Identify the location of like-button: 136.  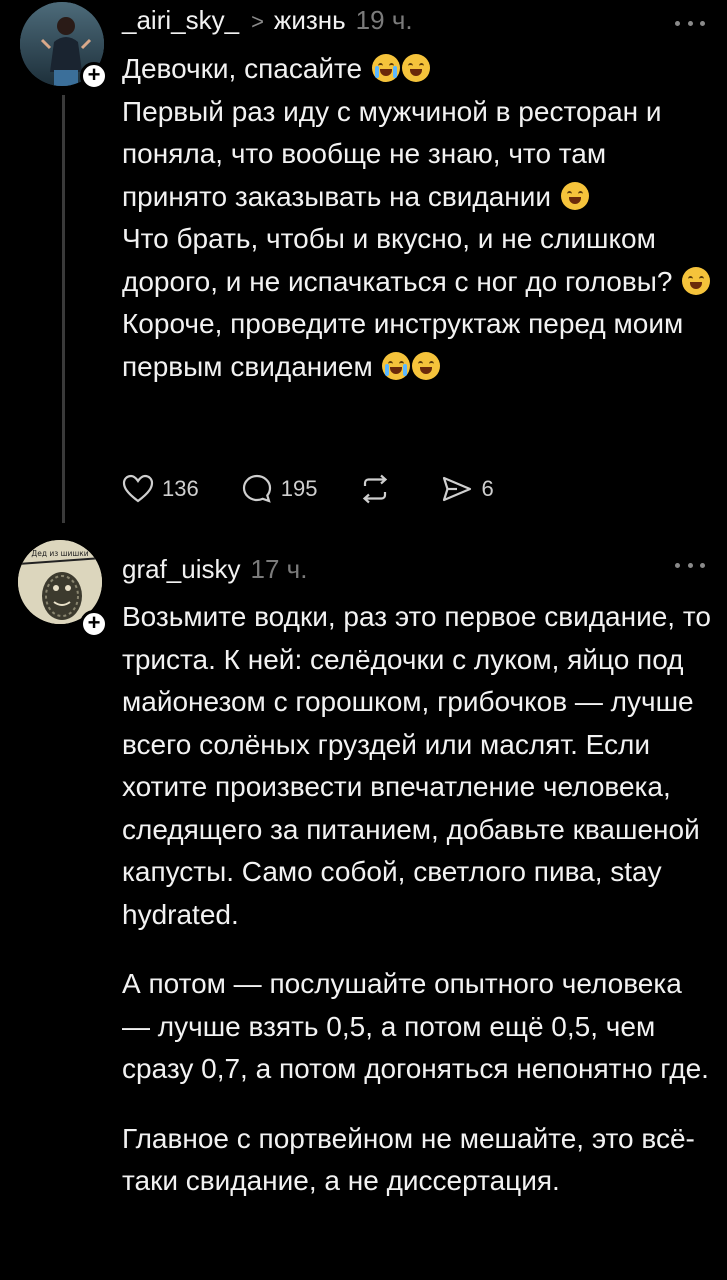
(160, 489).